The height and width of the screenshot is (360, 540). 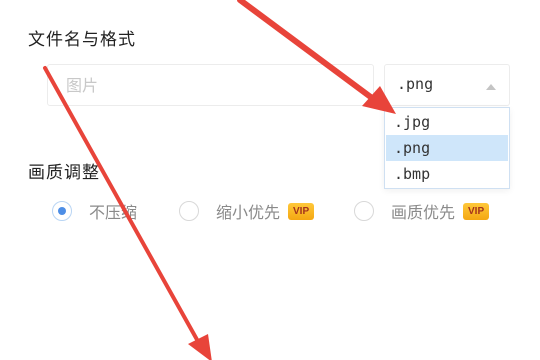 I want to click on format-option-bmp: .bmp, so click(x=447, y=174).